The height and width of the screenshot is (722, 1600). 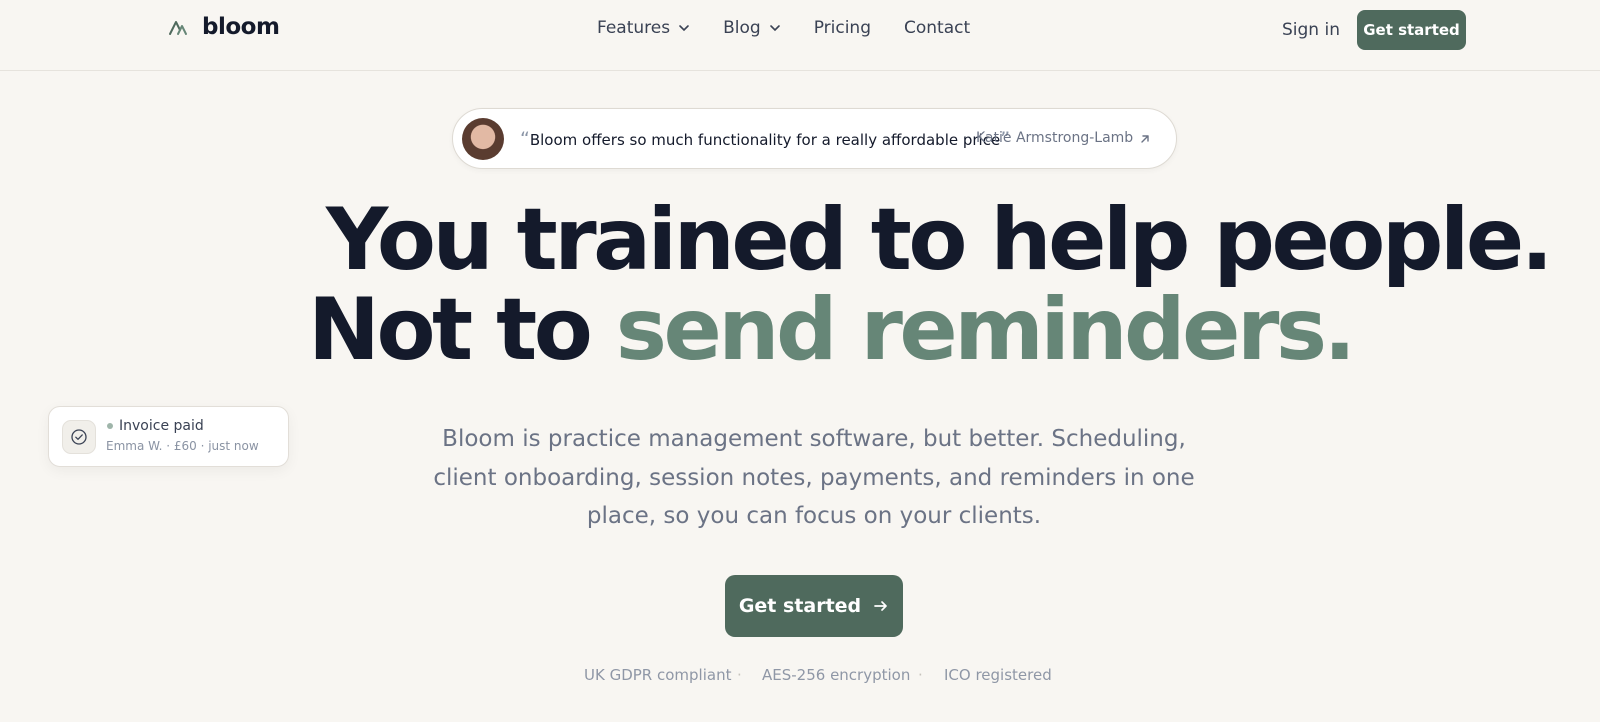 I want to click on cta-label: Get started, so click(x=800, y=606).